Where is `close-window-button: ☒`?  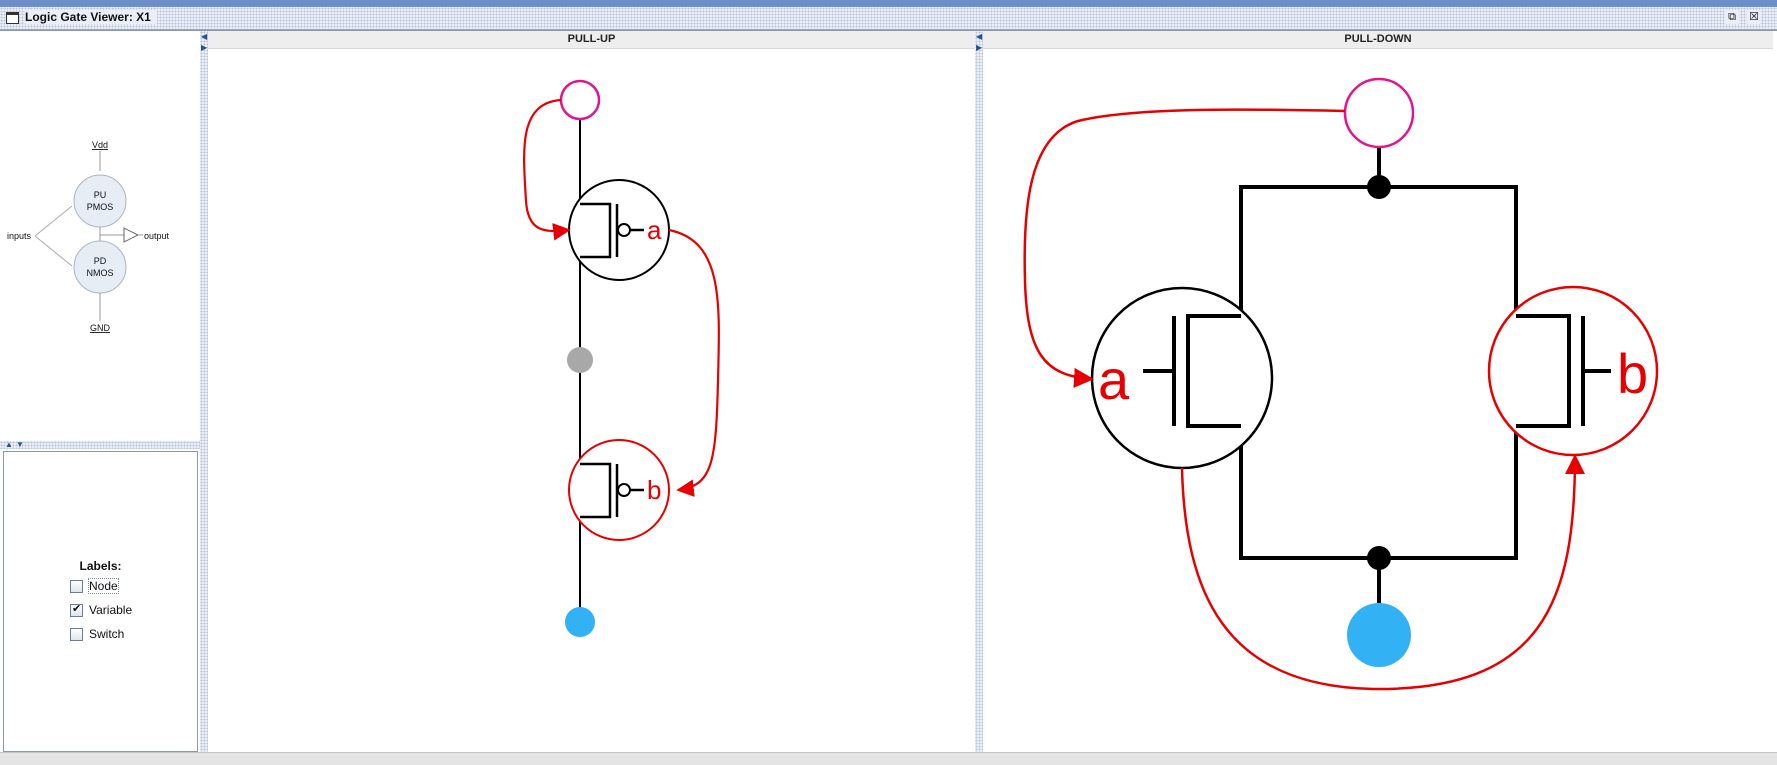
close-window-button: ☒ is located at coordinates (1754, 17).